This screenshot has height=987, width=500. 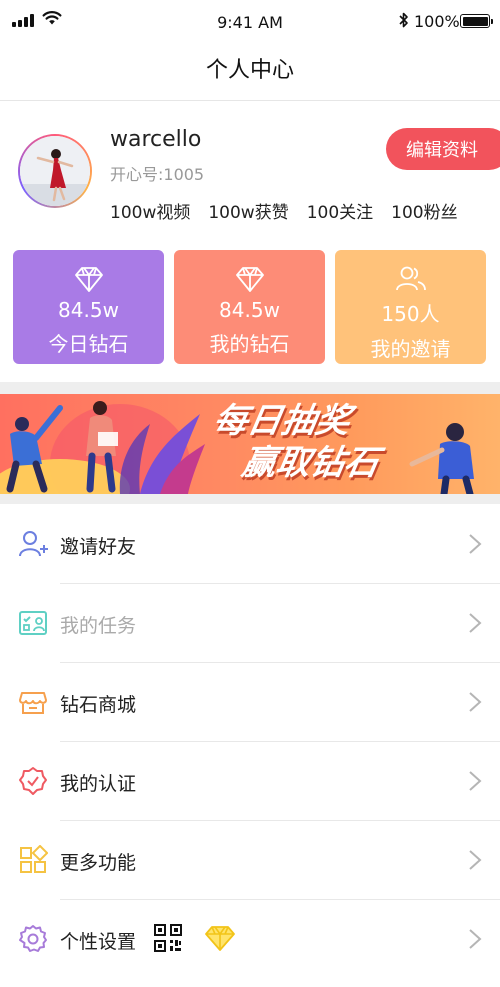 I want to click on qr-code-icon, so click(x=168, y=938).